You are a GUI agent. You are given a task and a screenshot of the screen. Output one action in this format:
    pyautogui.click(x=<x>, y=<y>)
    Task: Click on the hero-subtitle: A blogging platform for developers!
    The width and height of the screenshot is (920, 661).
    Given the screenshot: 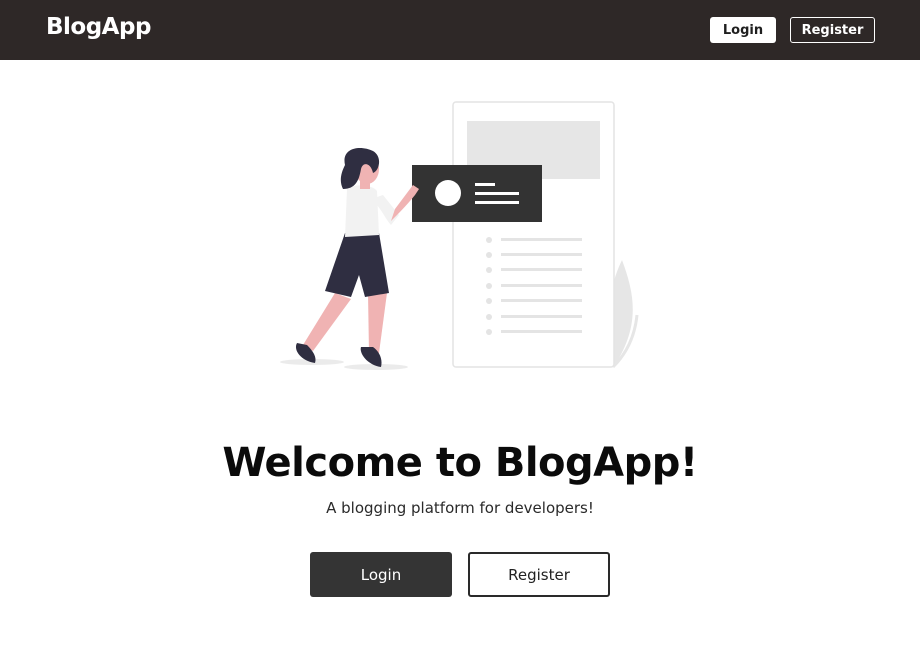 What is the action you would take?
    pyautogui.click(x=460, y=508)
    